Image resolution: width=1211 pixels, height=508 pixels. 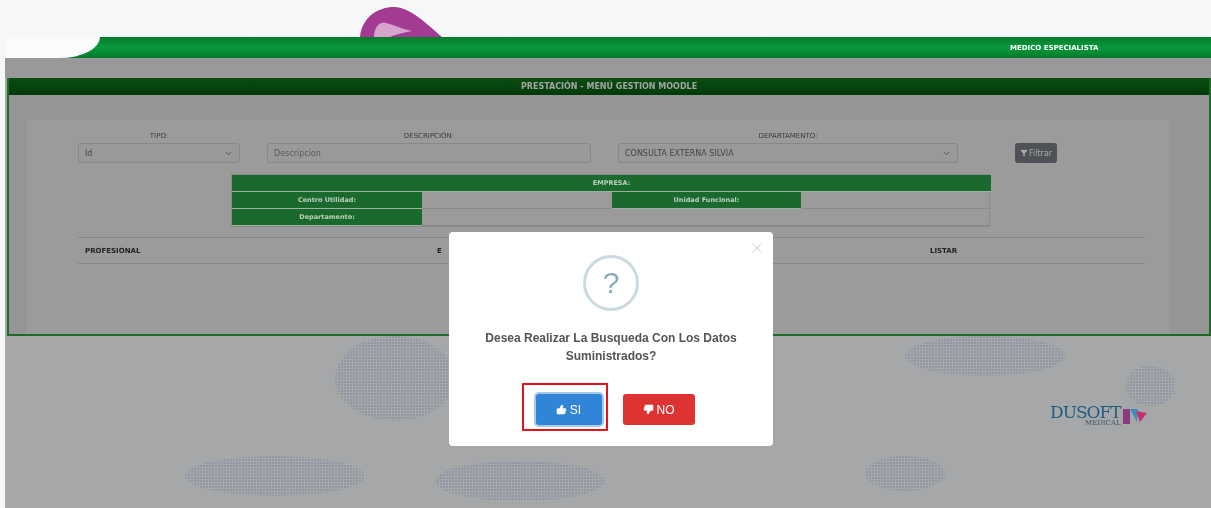 What do you see at coordinates (611, 347) in the screenshot?
I see `dialog-message: Desea Realizar La Busqueda Con Los Datos Suministrados?` at bounding box center [611, 347].